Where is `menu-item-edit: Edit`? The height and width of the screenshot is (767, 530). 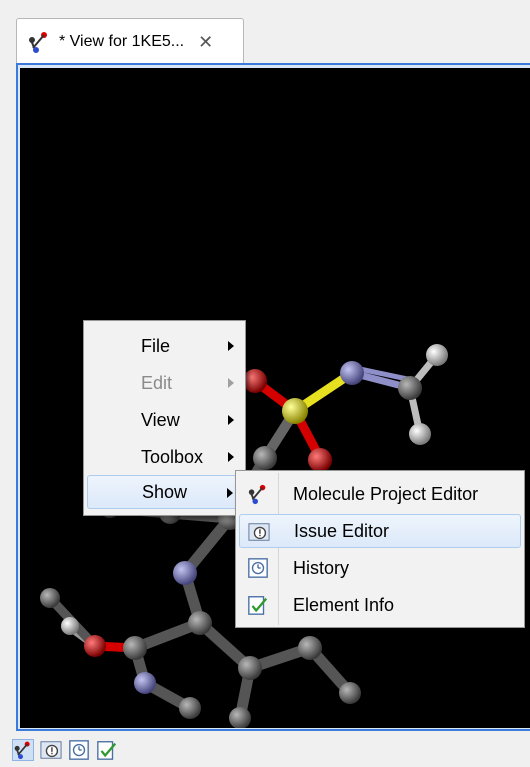 menu-item-edit: Edit is located at coordinates (164, 383).